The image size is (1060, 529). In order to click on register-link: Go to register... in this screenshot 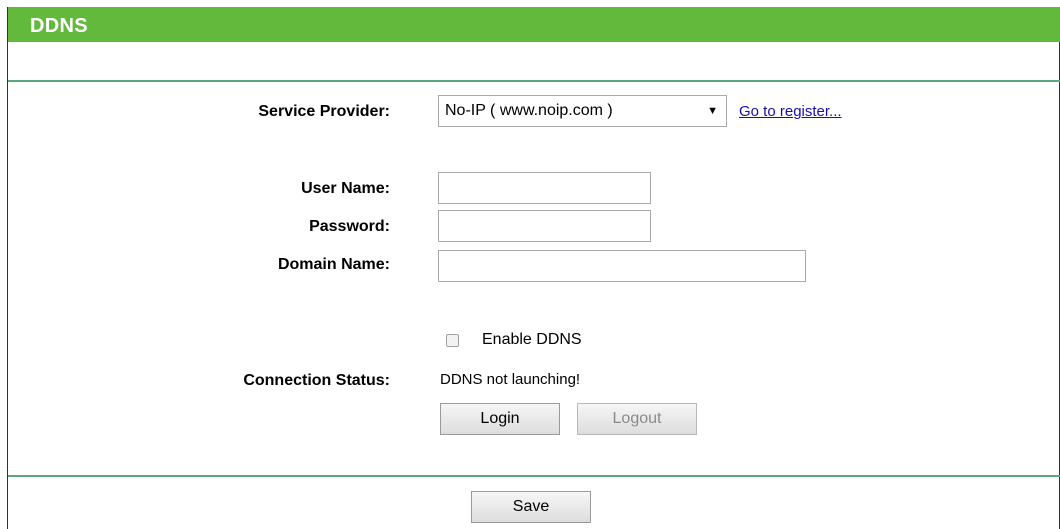, I will do `click(790, 111)`.